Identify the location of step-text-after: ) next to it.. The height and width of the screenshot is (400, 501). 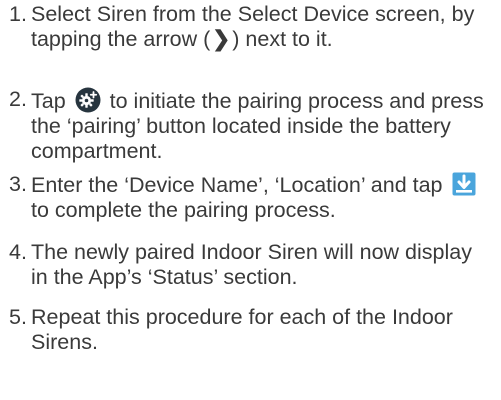
(282, 39).